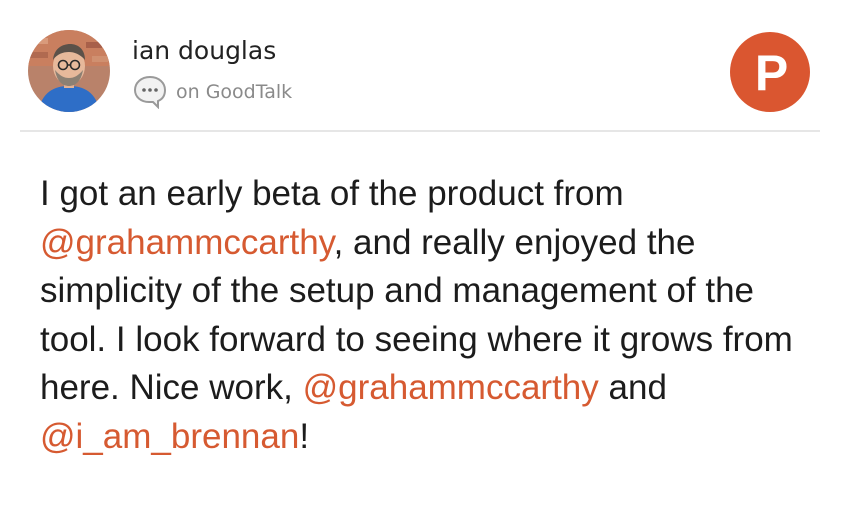 Image resolution: width=843 pixels, height=512 pixels. Describe the element at coordinates (234, 92) in the screenshot. I see `source-label: on GoodTalk` at that location.